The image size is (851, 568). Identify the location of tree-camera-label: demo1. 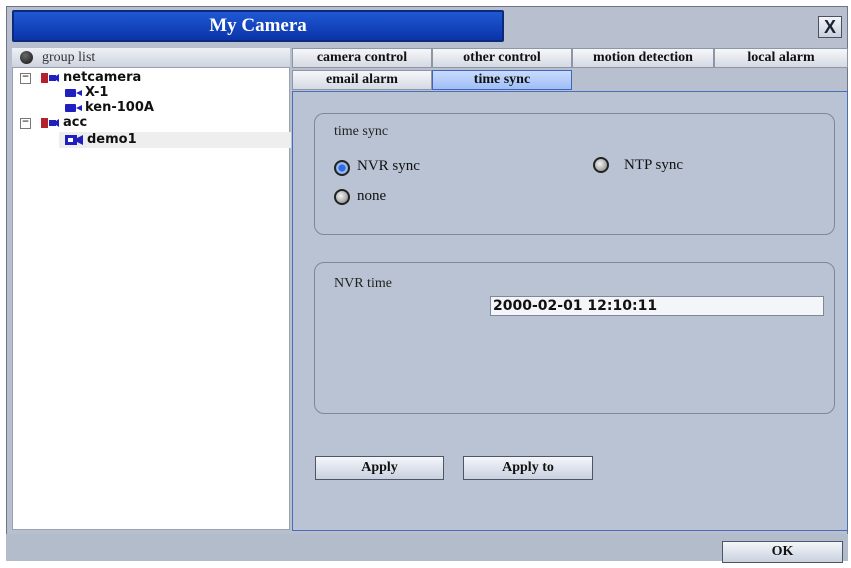
(112, 139).